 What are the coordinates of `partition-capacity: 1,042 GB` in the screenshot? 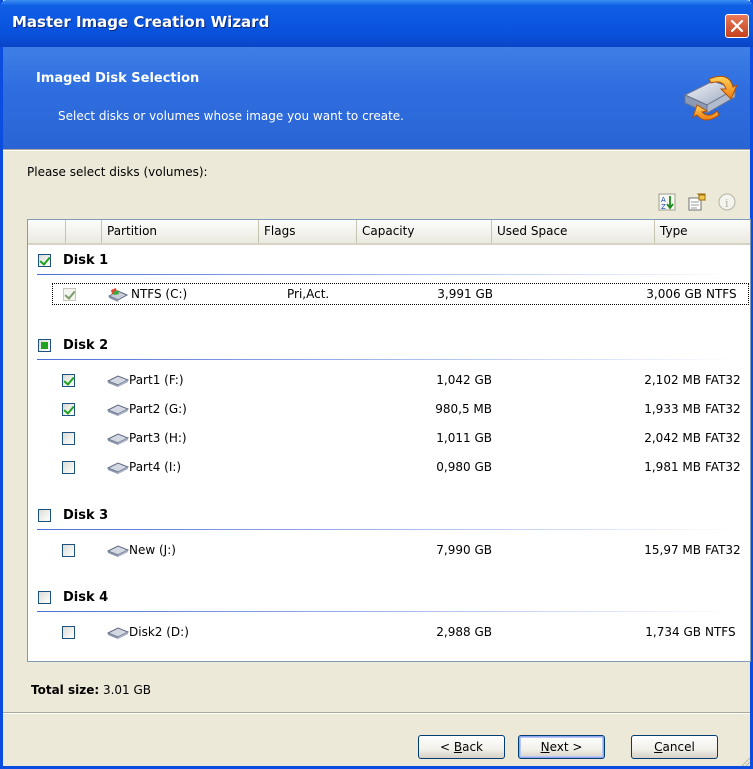 It's located at (464, 380).